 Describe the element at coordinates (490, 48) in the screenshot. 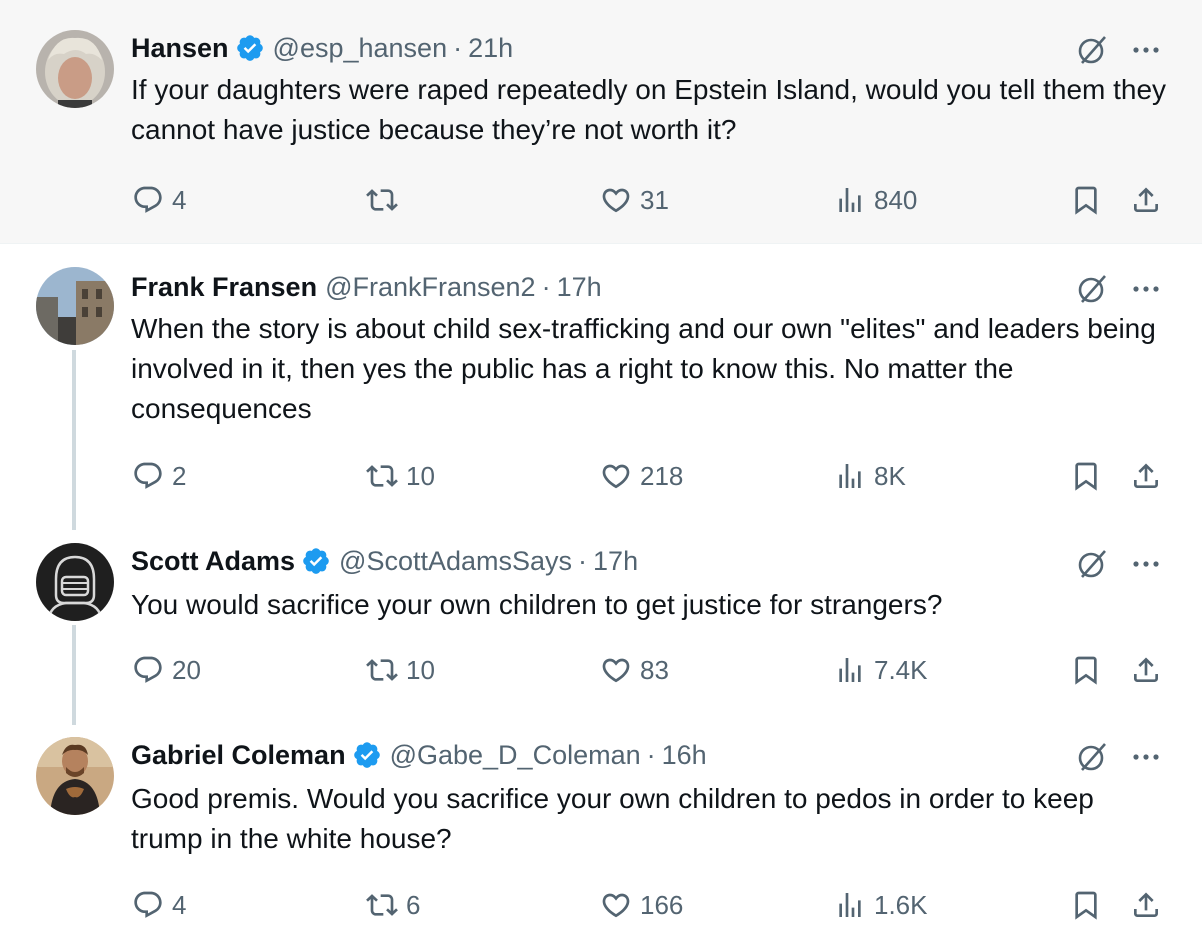

I see `timestamp: 21h` at that location.